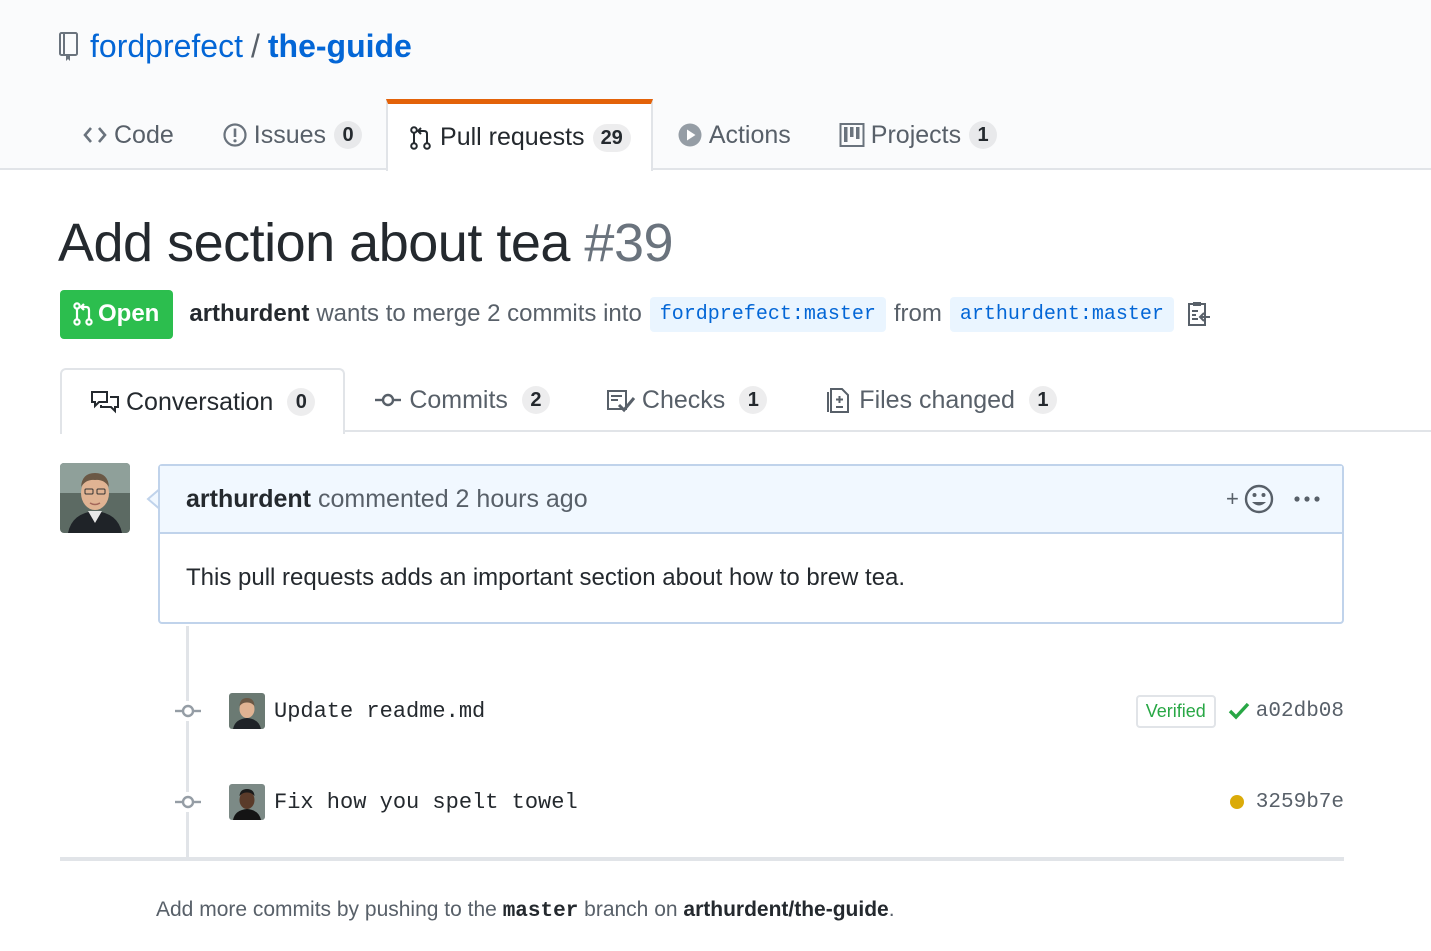 The image size is (1431, 951). I want to click on pr-state-label: Open, so click(129, 313).